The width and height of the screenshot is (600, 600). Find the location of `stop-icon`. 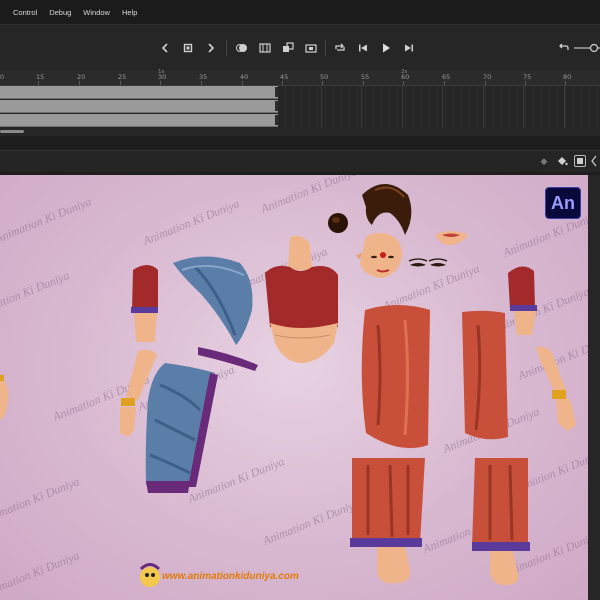

stop-icon is located at coordinates (188, 48).